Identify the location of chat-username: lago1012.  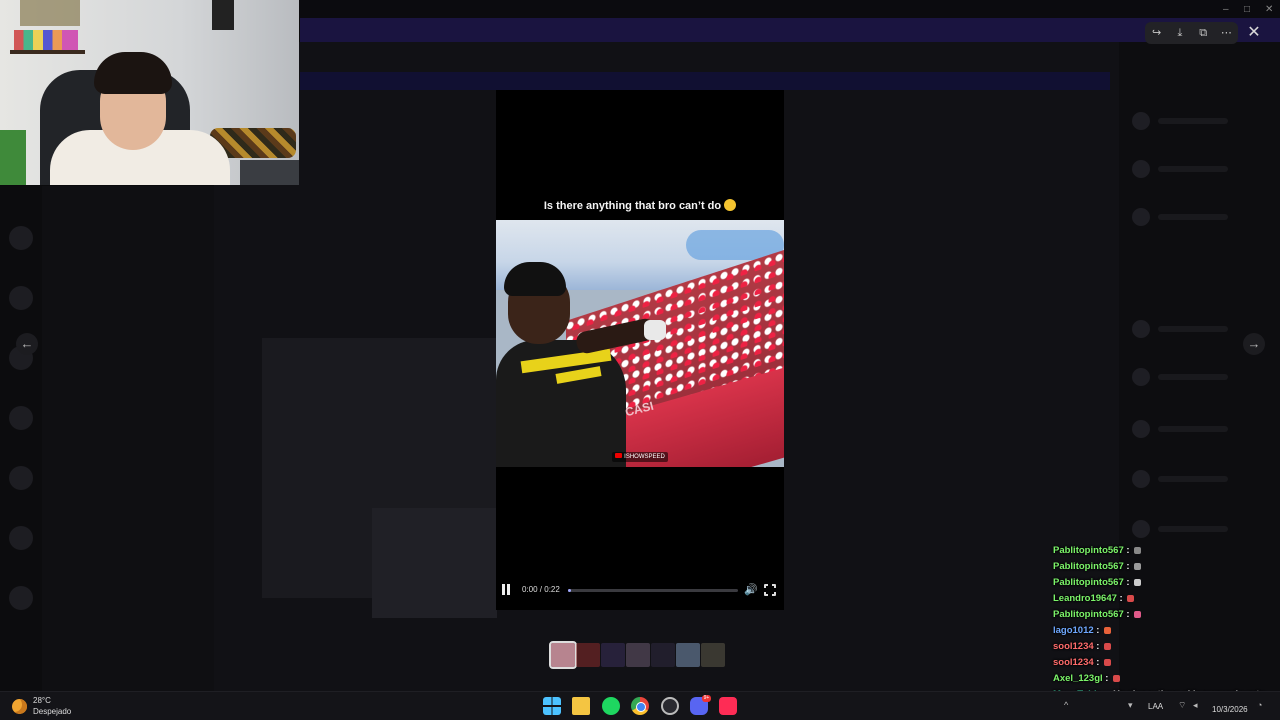
(1073, 630).